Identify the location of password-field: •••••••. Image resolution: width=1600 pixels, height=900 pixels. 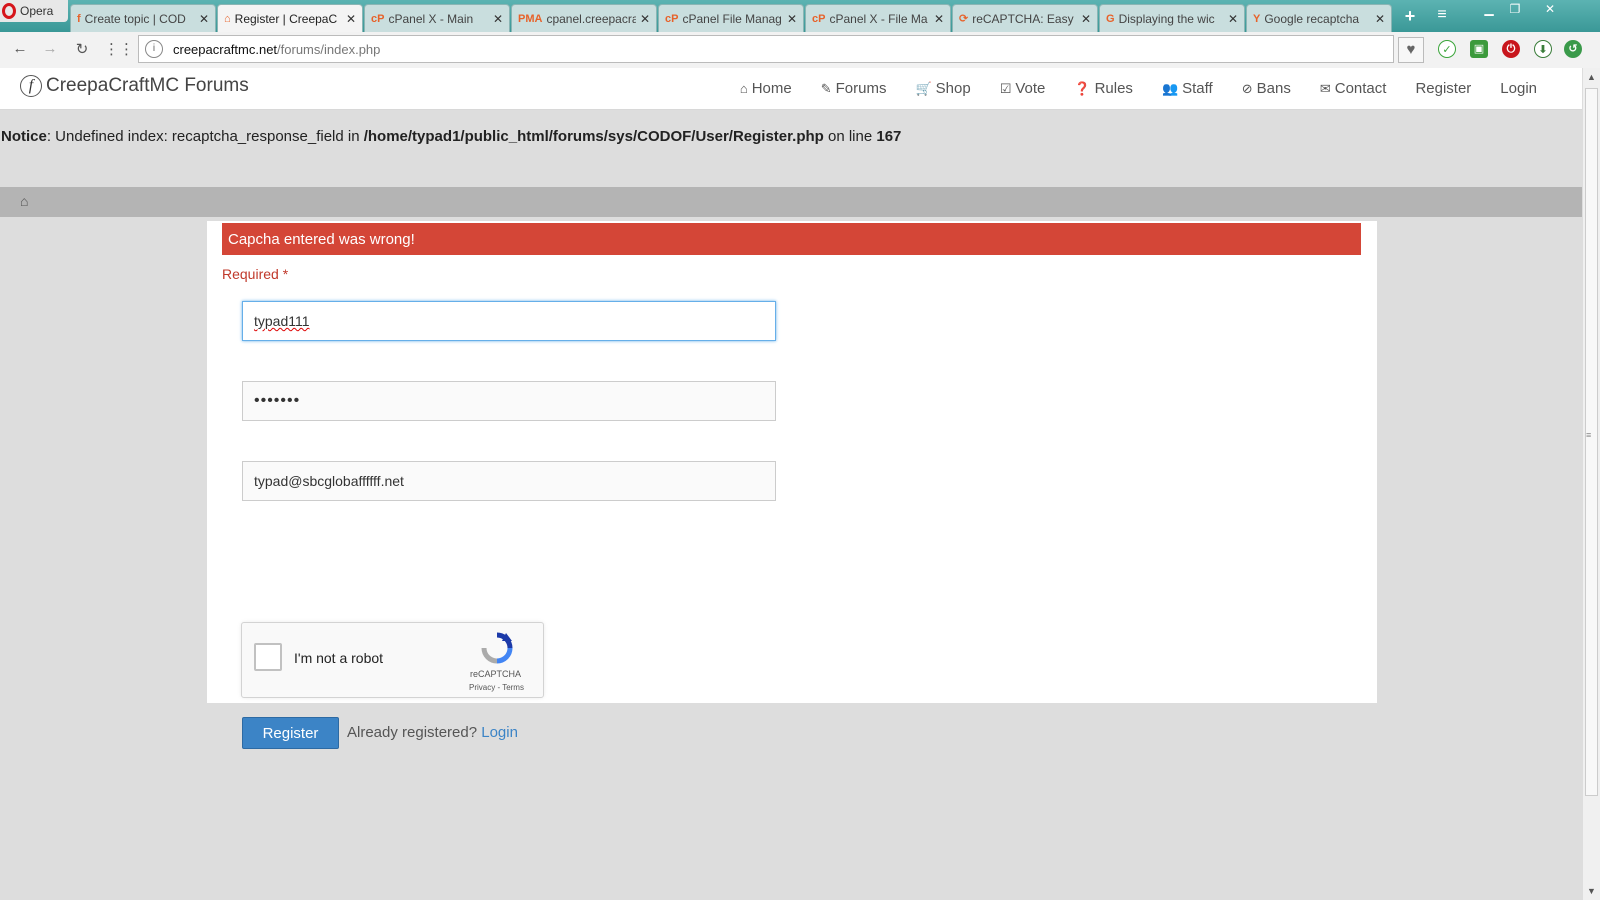
(509, 401).